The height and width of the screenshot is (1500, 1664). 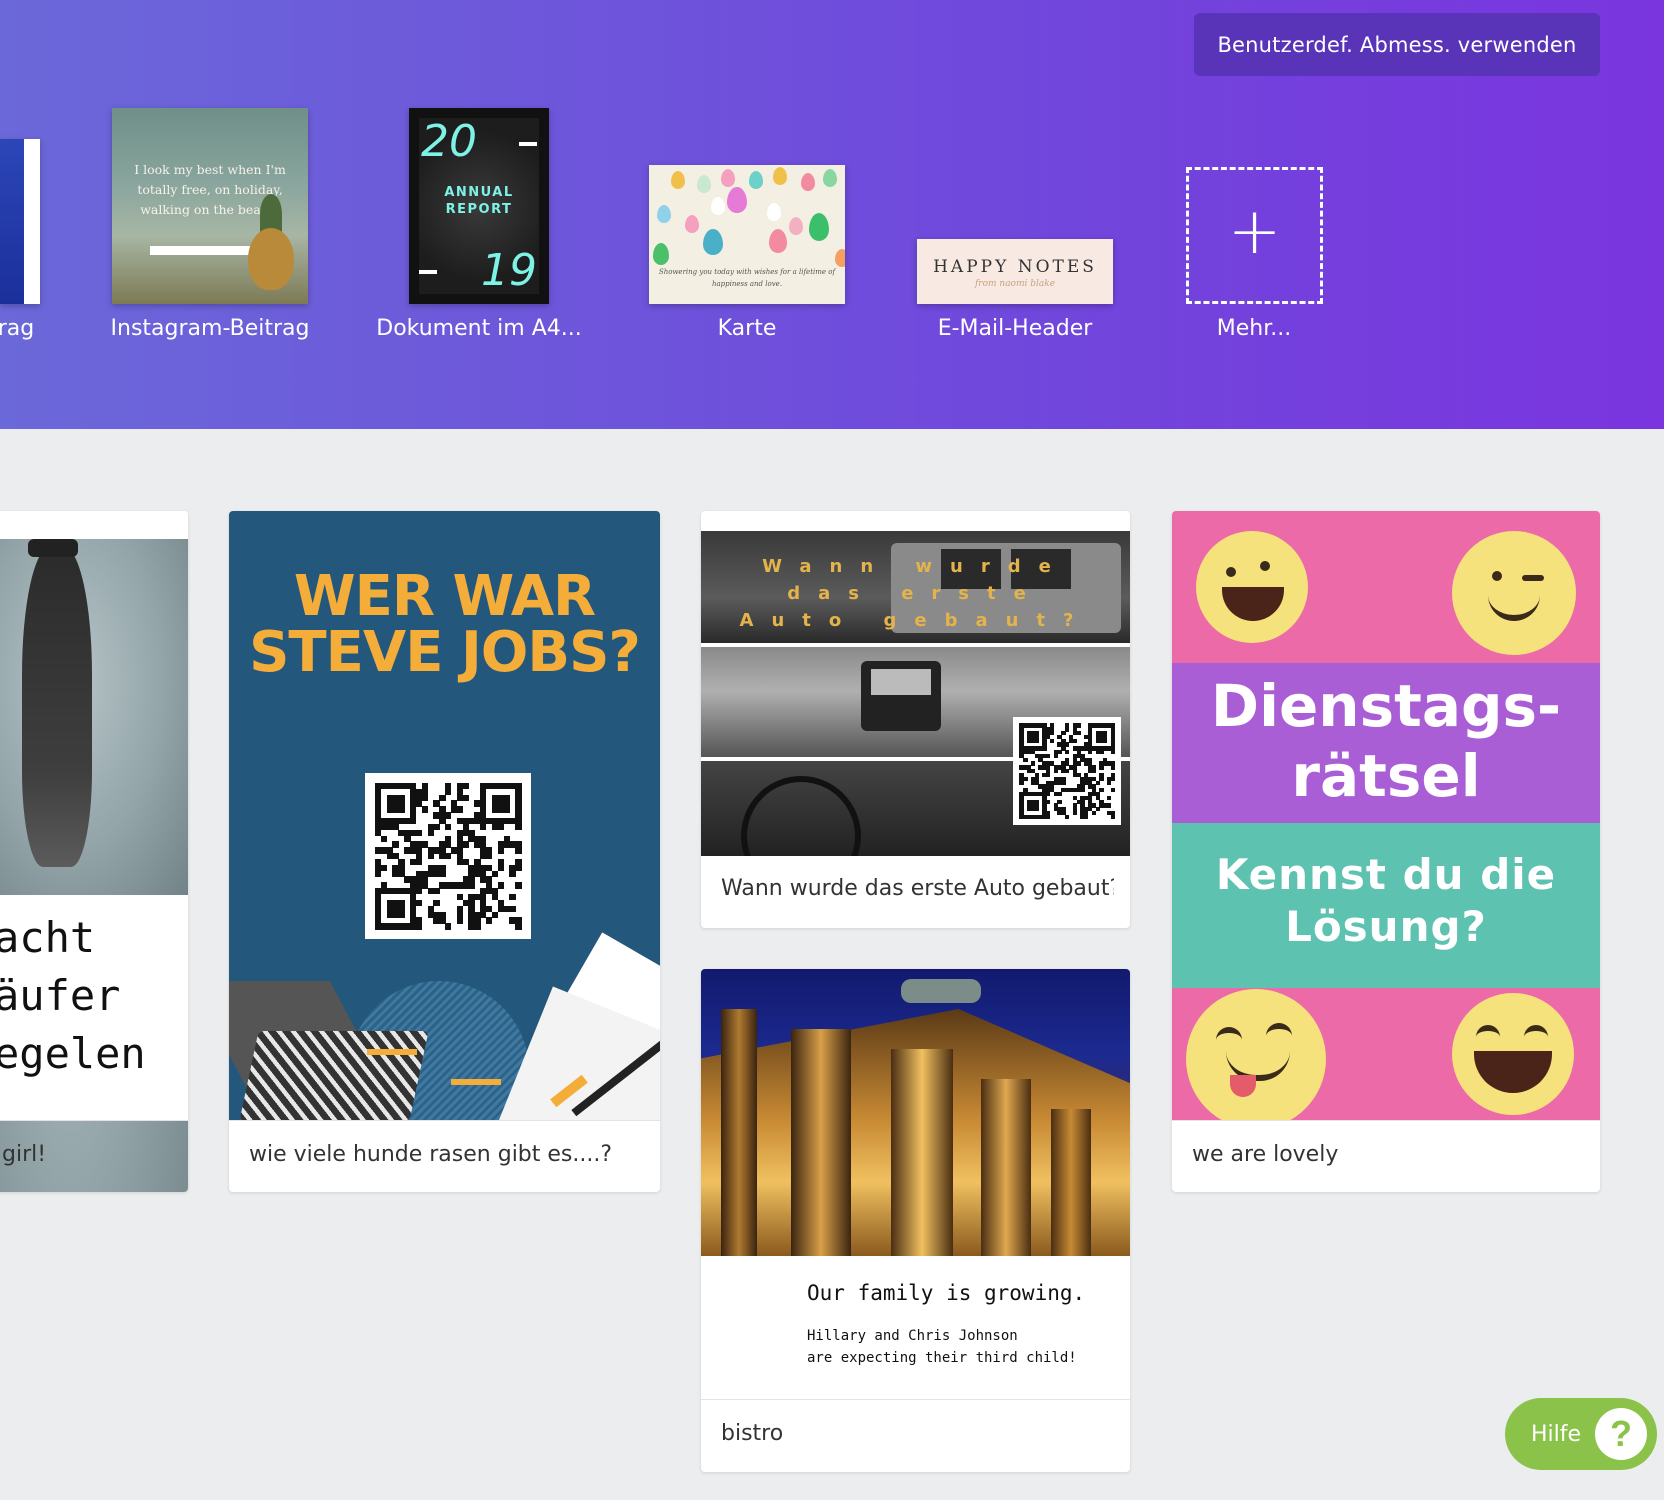 I want to click on card-headline: WER WAR STEVE JOBS?, so click(x=445, y=624).